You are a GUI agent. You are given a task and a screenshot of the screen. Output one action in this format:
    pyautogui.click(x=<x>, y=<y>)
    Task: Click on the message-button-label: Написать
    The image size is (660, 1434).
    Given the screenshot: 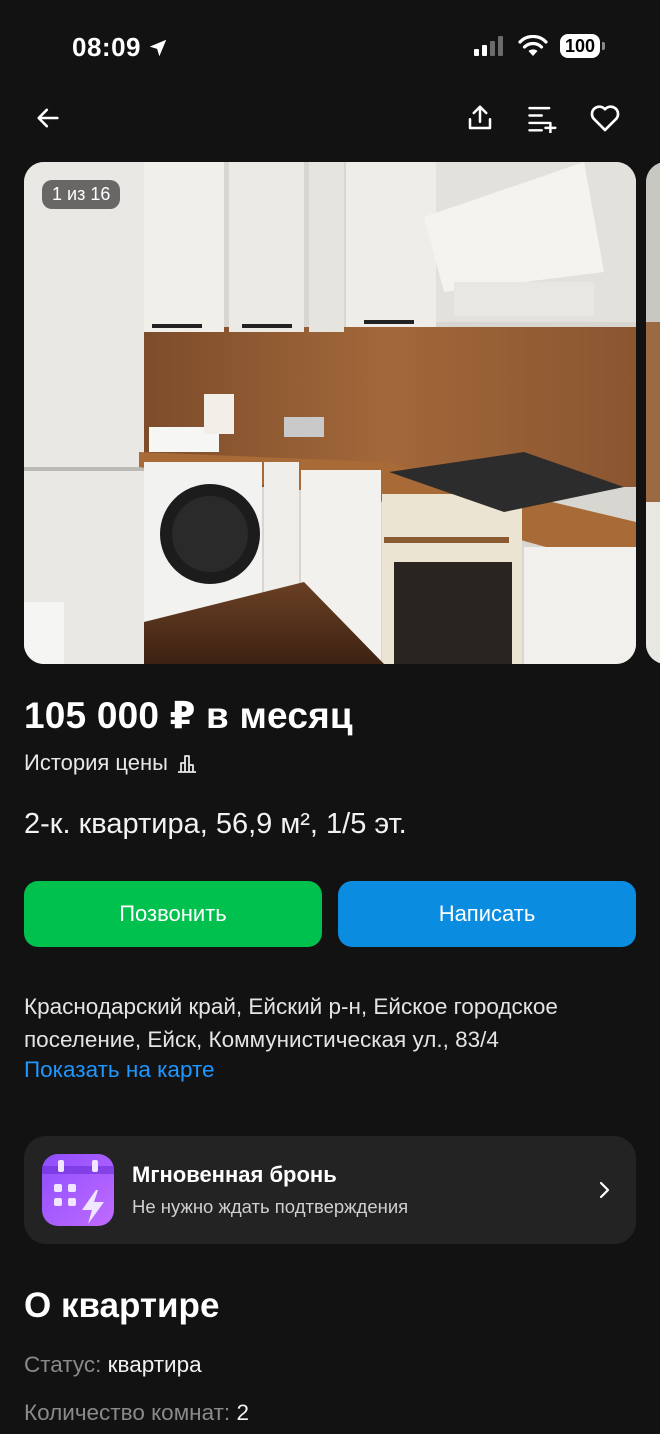 What is the action you would take?
    pyautogui.click(x=487, y=913)
    